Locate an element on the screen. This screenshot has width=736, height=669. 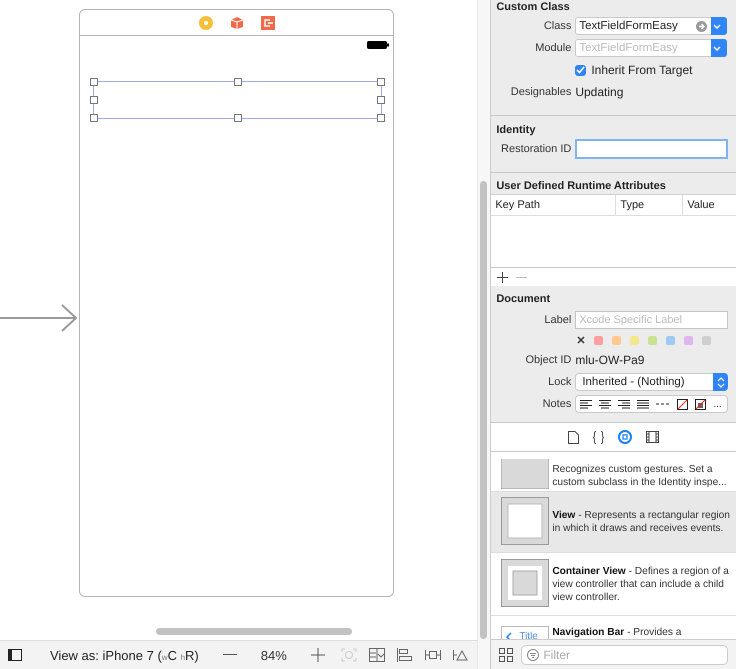
designables-value: Updating is located at coordinates (599, 92).